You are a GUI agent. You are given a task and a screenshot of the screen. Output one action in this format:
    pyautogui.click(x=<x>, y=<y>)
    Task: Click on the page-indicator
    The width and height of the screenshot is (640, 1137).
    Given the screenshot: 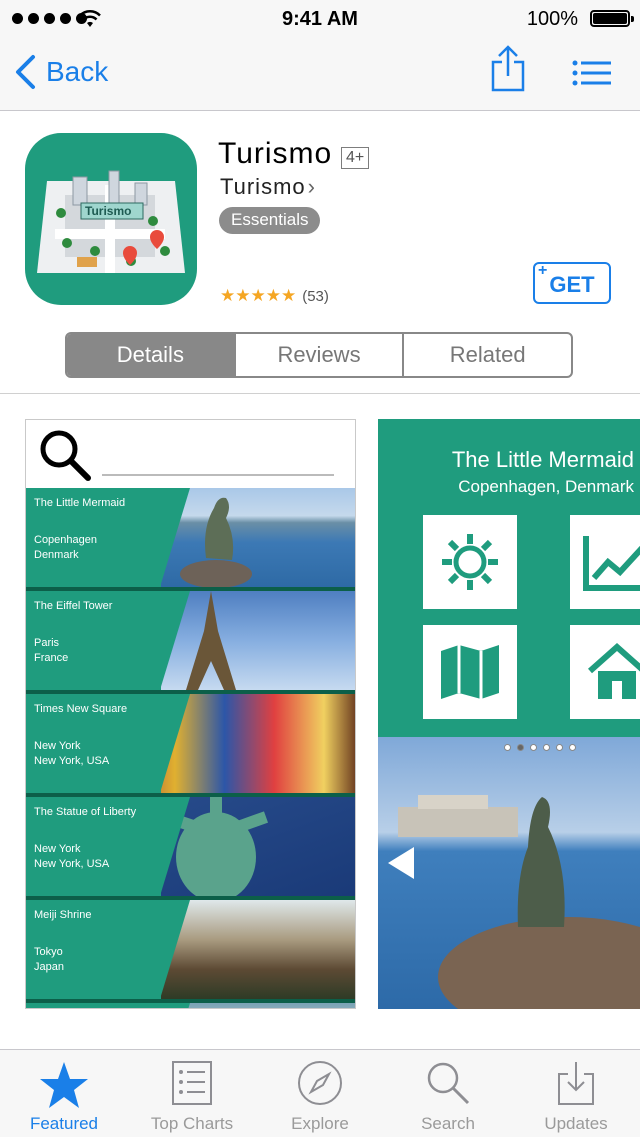 What is the action you would take?
    pyautogui.click(x=540, y=747)
    